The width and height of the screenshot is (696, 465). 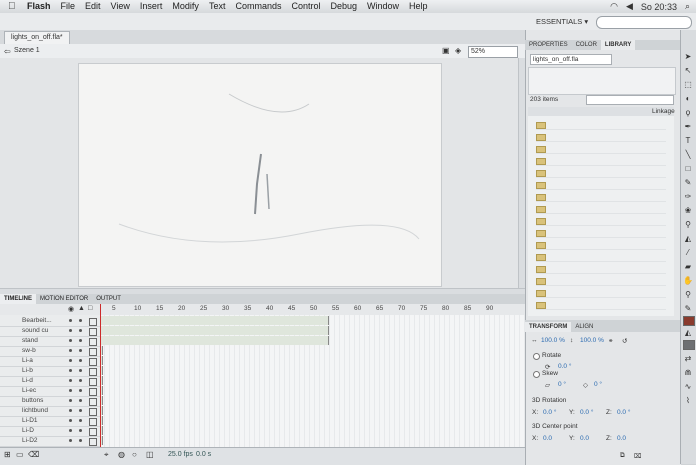 What do you see at coordinates (418, 6) in the screenshot?
I see `menu-help: Help` at bounding box center [418, 6].